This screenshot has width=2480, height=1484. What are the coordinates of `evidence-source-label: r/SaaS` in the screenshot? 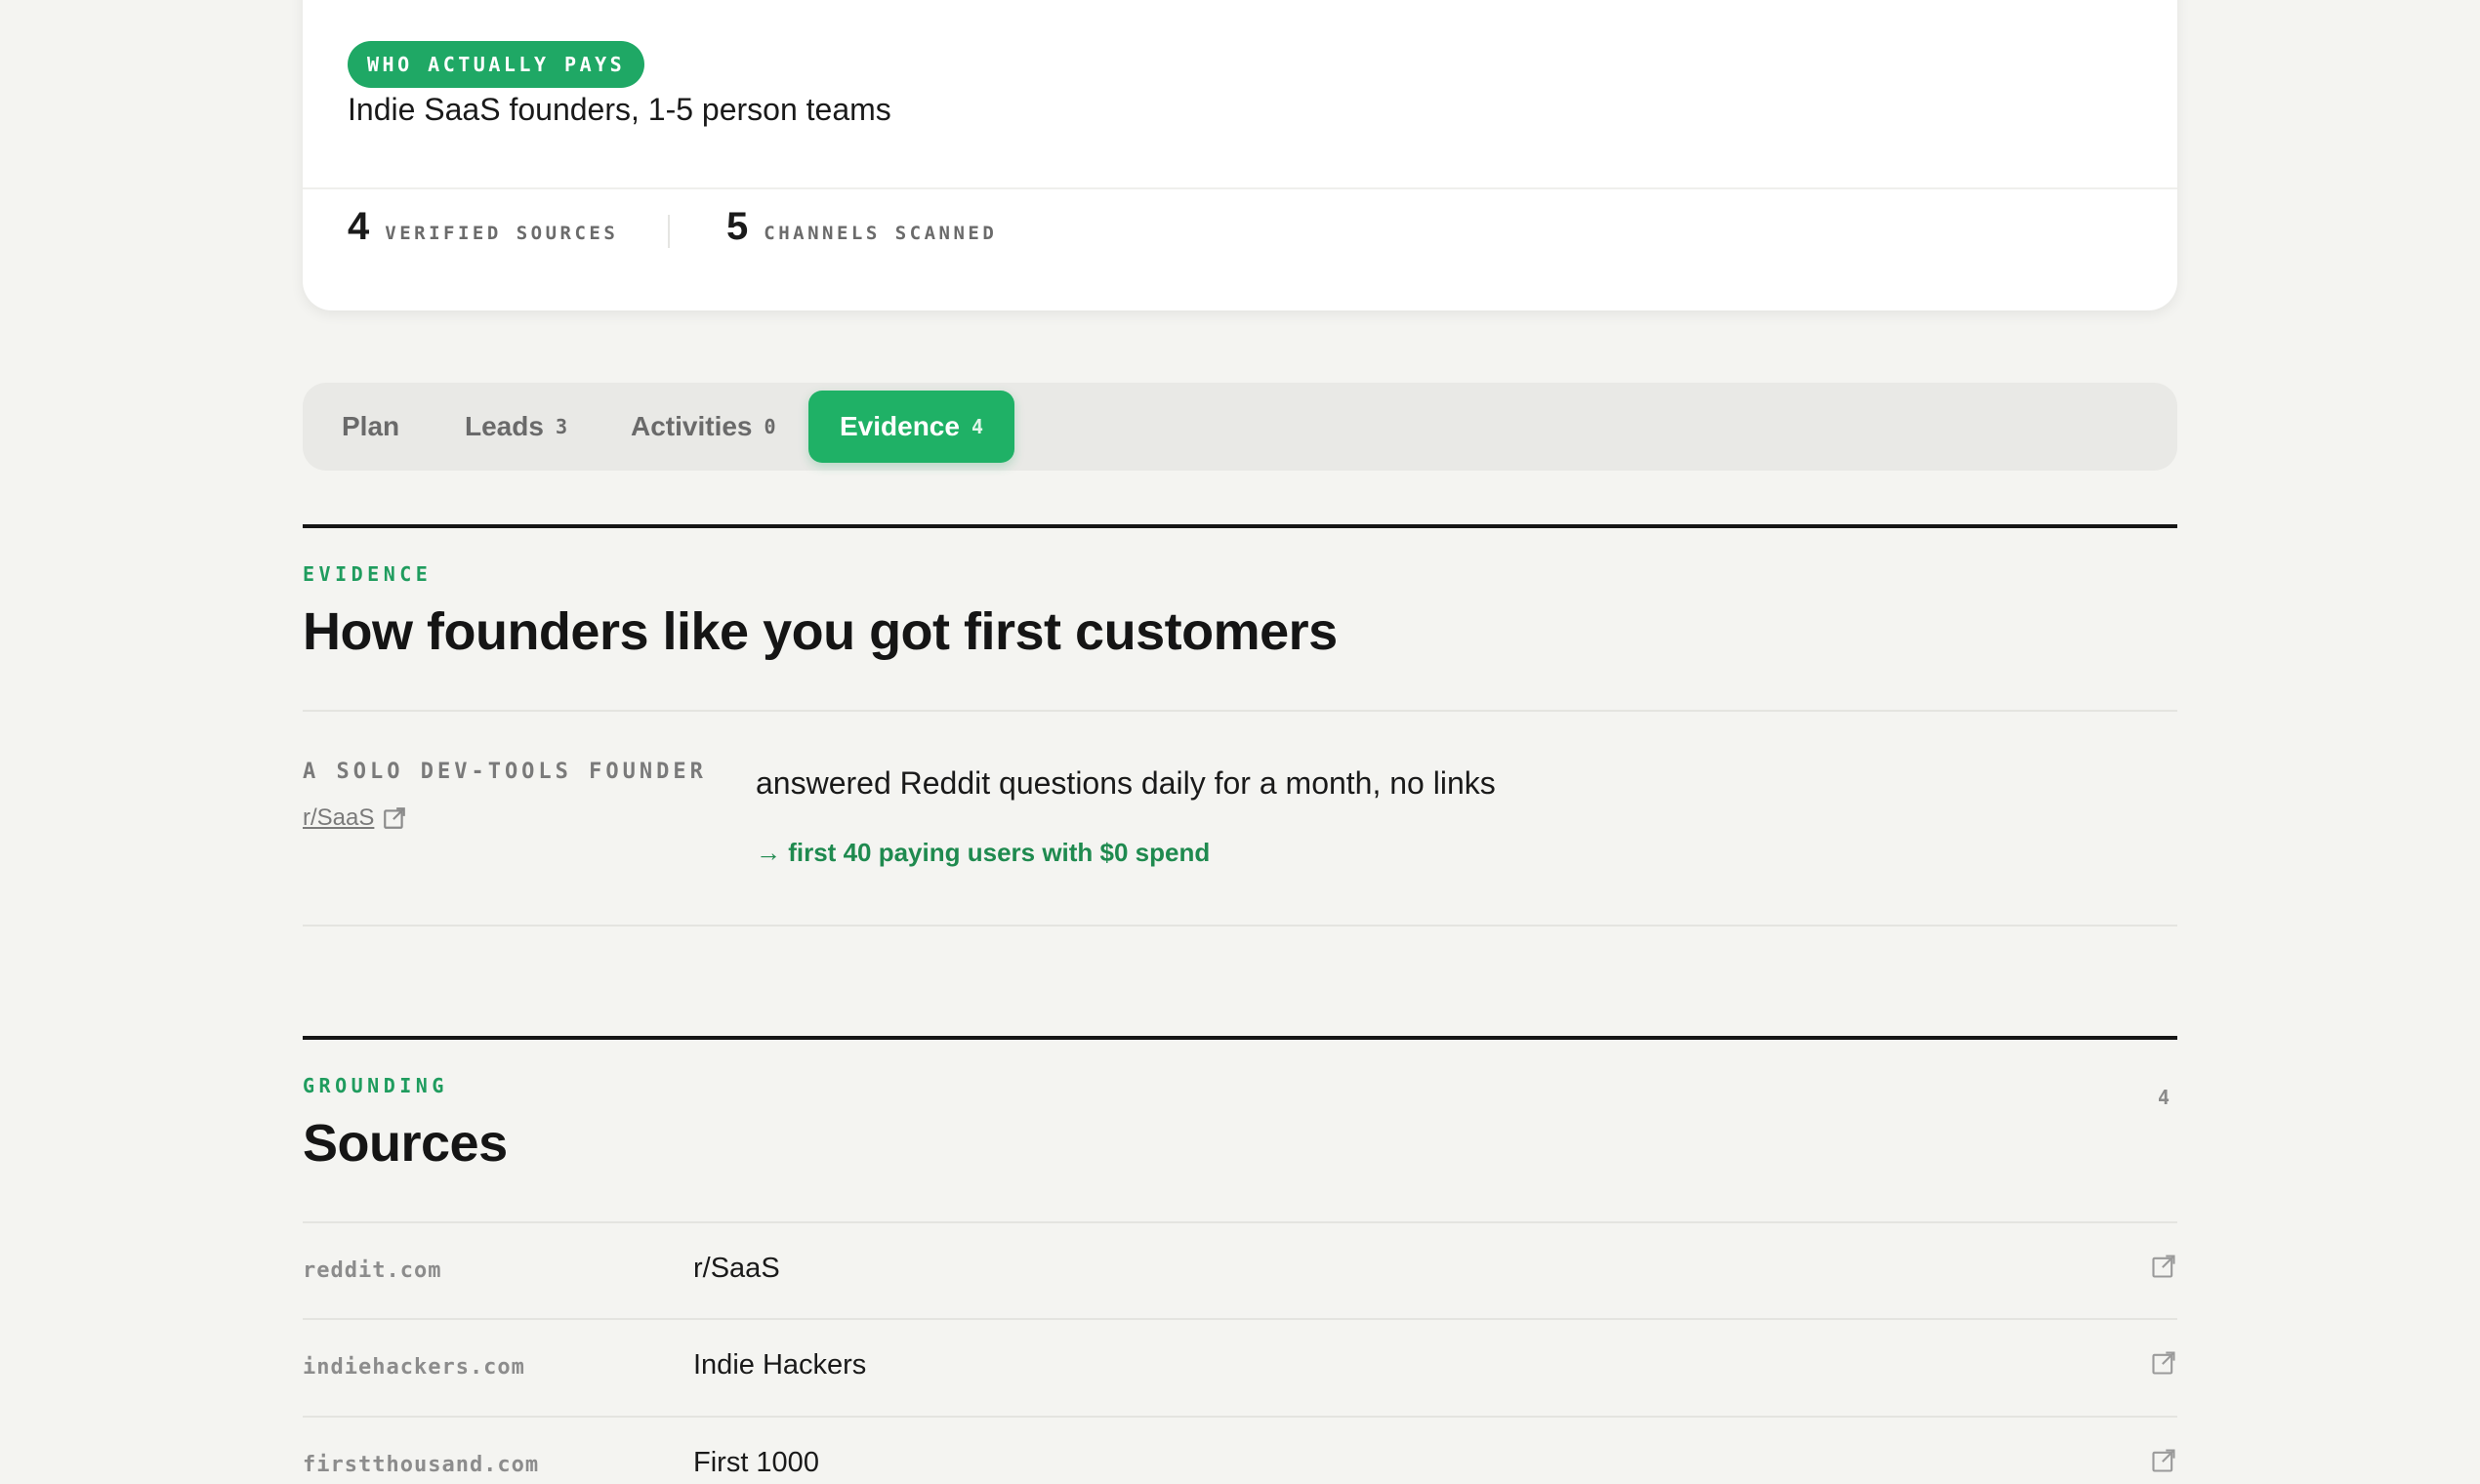 It's located at (339, 818).